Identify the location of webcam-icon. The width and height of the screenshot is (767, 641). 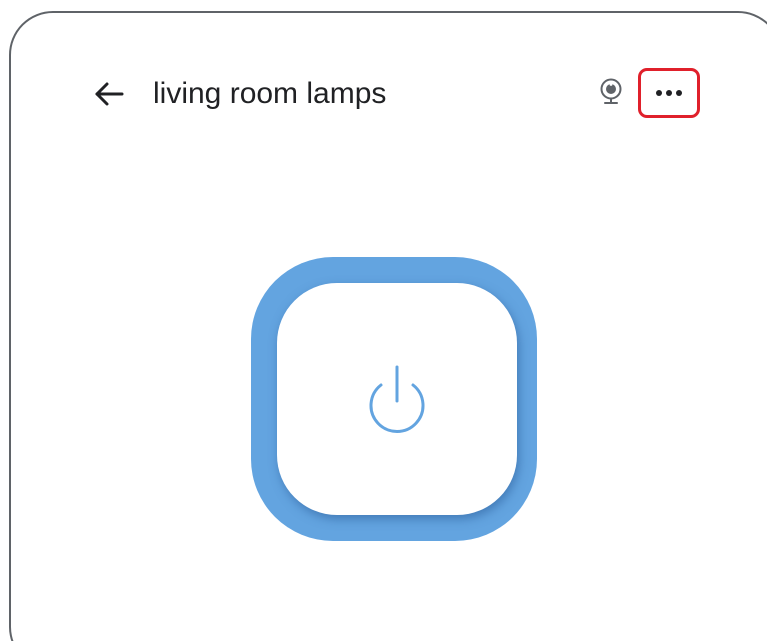
(611, 91).